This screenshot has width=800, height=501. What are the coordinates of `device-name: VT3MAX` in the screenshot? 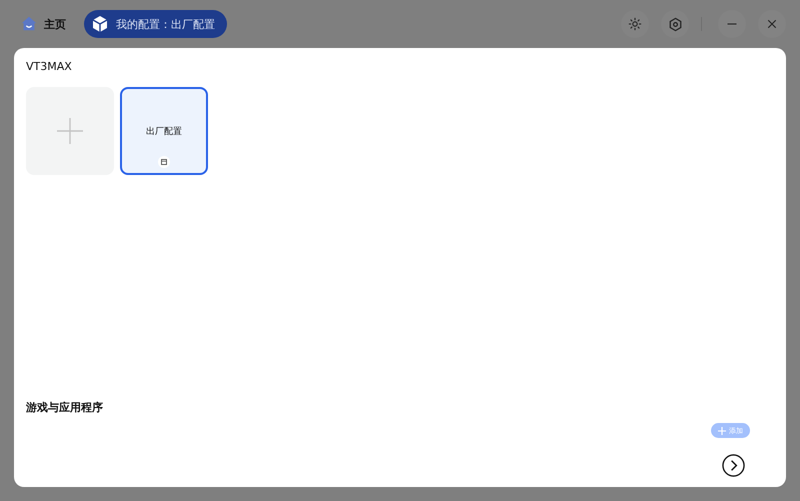 It's located at (49, 66).